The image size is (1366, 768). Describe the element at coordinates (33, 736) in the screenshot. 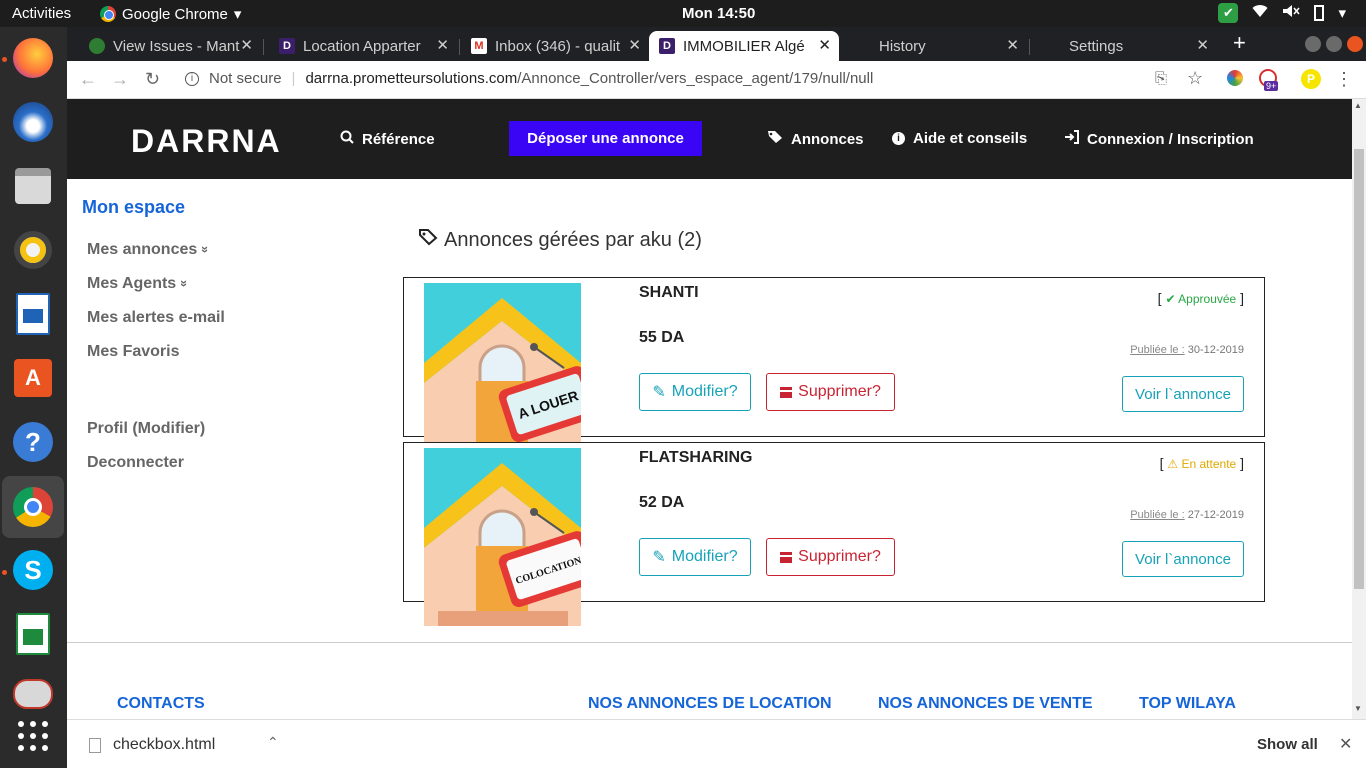

I see `show-applications-icon` at that location.